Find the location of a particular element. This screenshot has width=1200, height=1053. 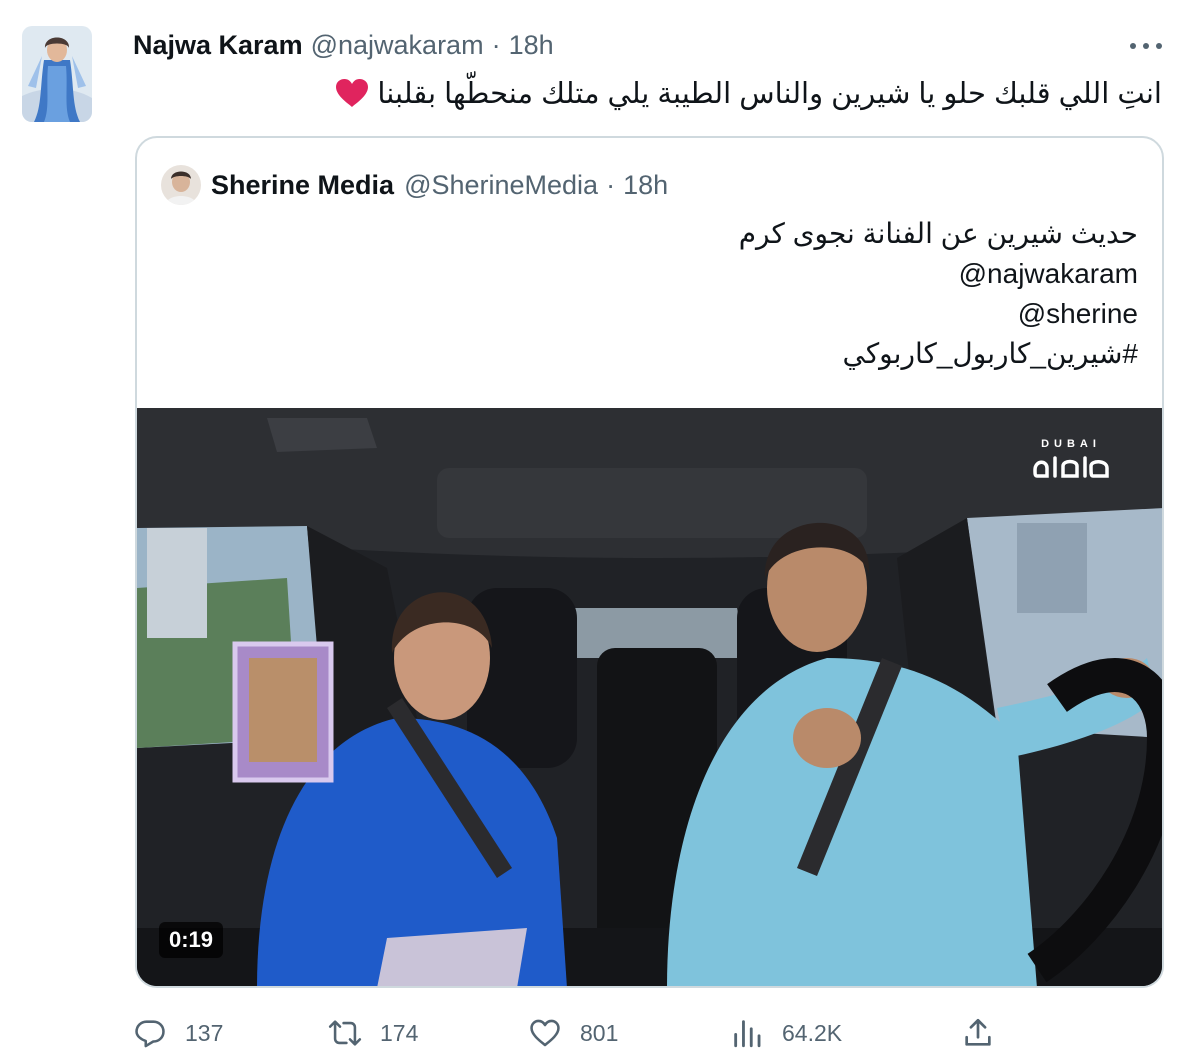

quoted-author-name: Sherine Media is located at coordinates (302, 185).